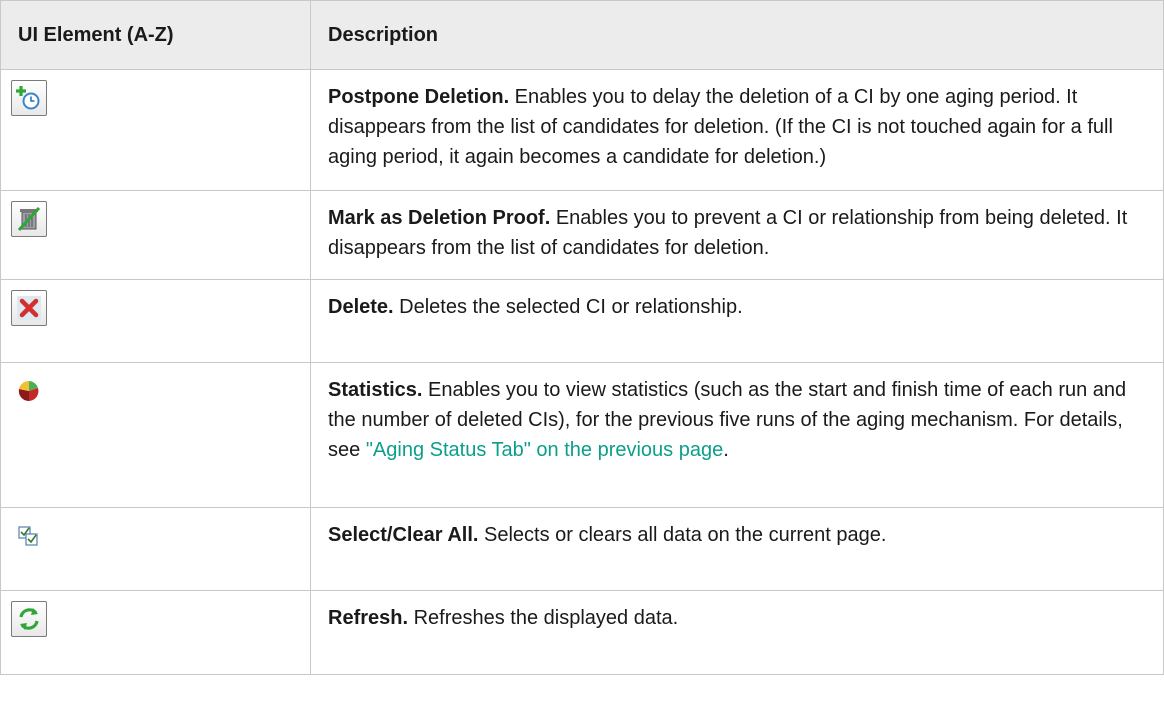 This screenshot has width=1164, height=710. Describe the element at coordinates (361, 307) in the screenshot. I see `term-delete: Delete.` at that location.